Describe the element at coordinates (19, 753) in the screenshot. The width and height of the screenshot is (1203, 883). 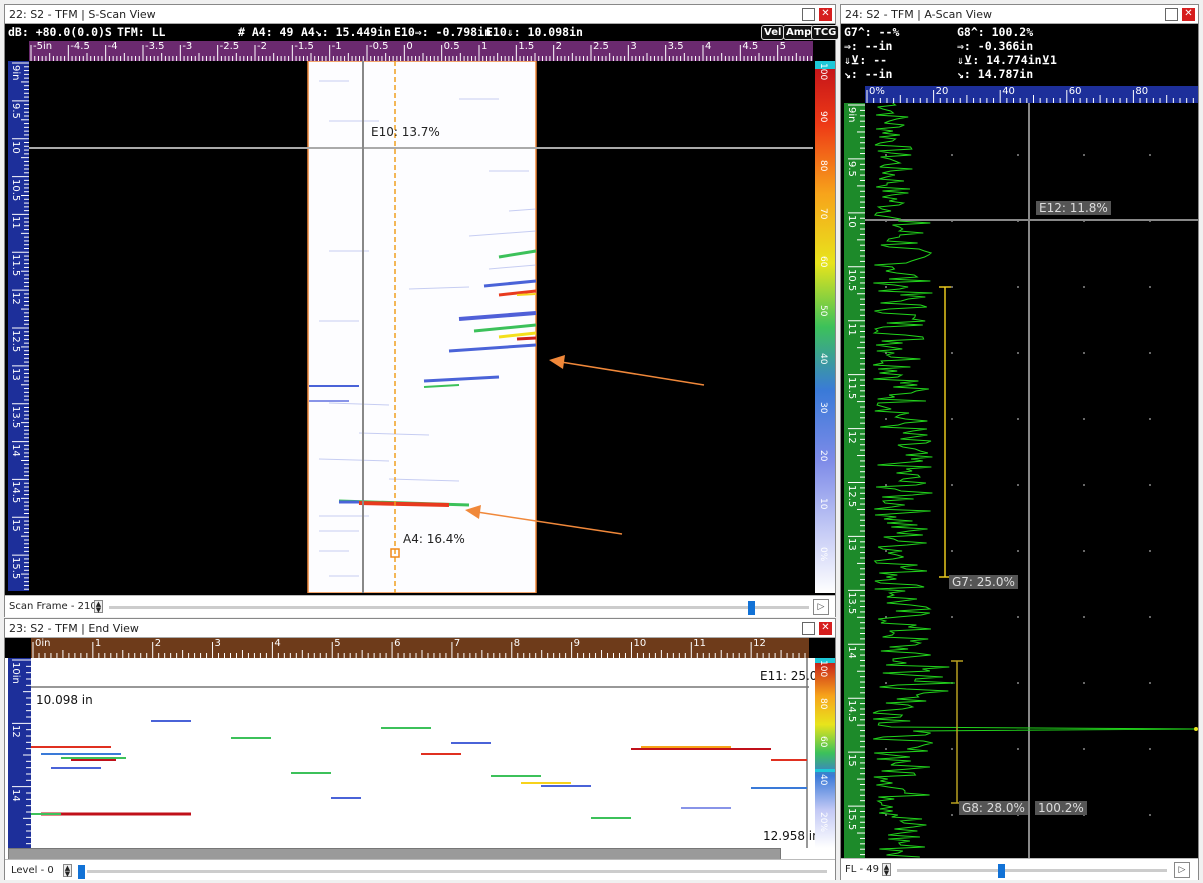
I see `endview-y-ruler: 10in 12 14` at that location.